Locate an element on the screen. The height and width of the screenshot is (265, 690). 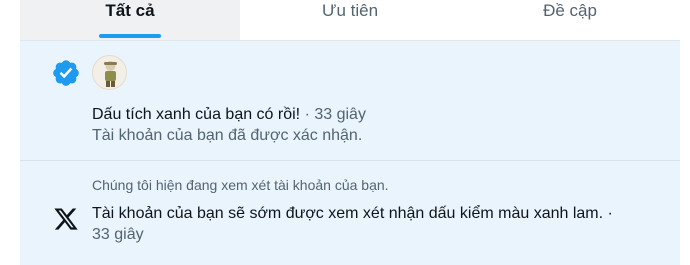
notification-time: 33 giây is located at coordinates (118, 234).